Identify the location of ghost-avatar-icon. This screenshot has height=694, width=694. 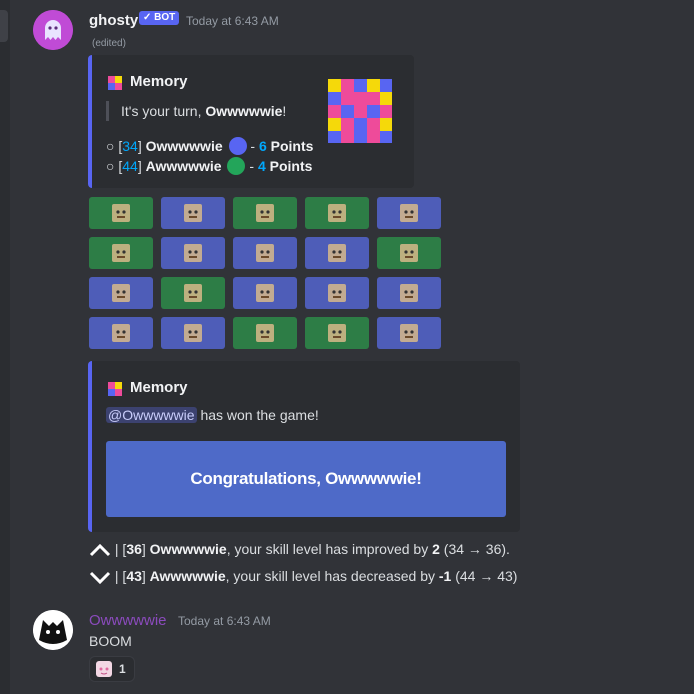
(53, 30).